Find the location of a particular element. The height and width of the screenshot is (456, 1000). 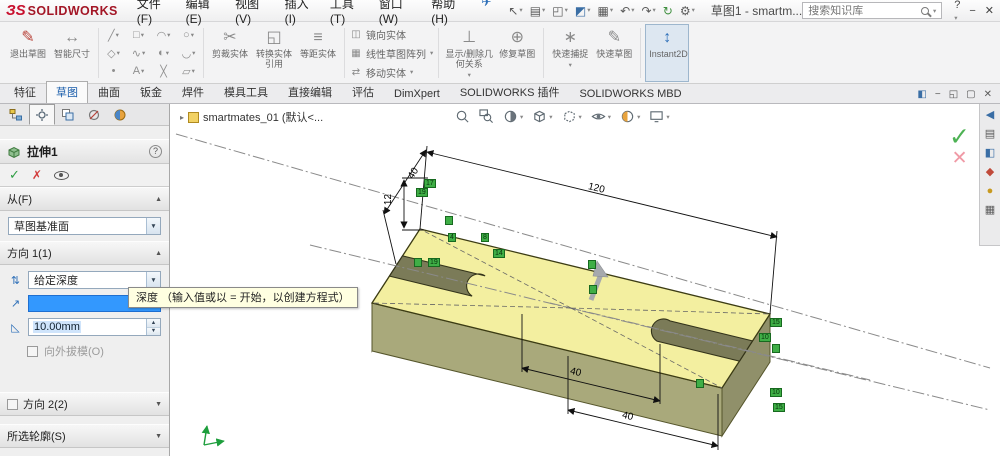

doc-maximize-icon: ▢ is located at coordinates (970, 94).